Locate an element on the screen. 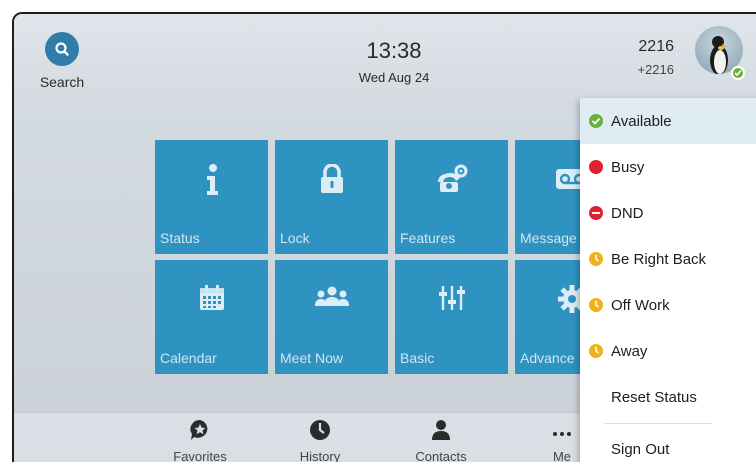 Image resolution: width=756 pixels, height=462 pixels. date-display: Wed Aug 24 is located at coordinates (394, 77).